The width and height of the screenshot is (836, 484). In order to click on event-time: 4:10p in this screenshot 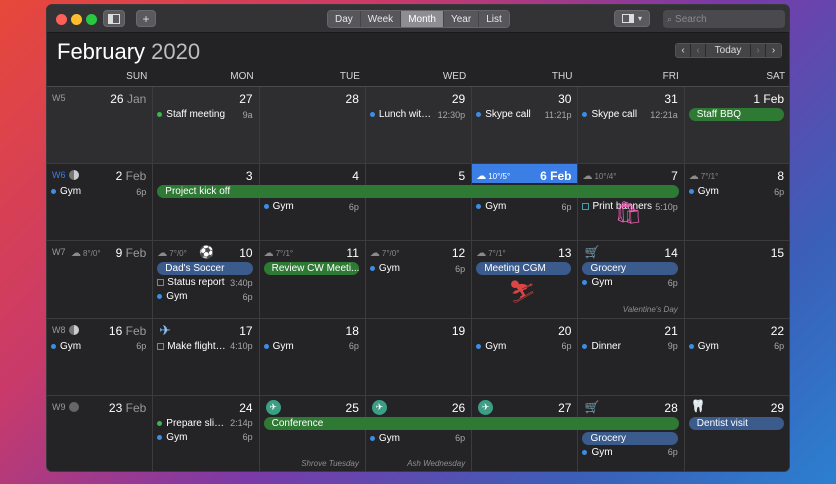, I will do `click(241, 346)`.